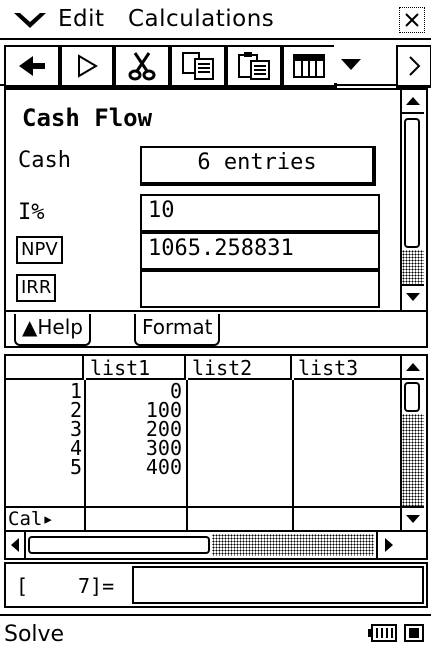 Image resolution: width=431 pixels, height=650 pixels. Describe the element at coordinates (258, 166) in the screenshot. I see `cash-entries-button: 6 entries` at that location.